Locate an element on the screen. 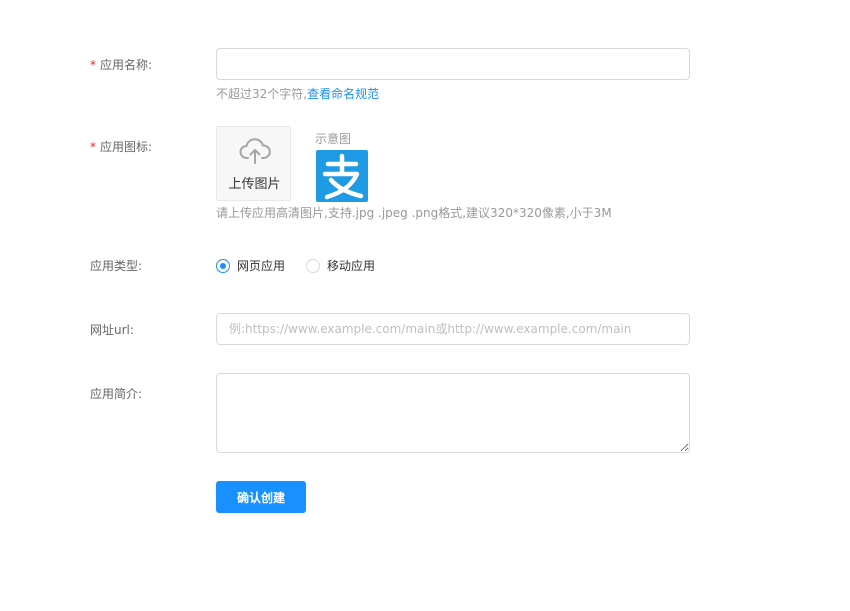 This screenshot has height=611, width=850. radio-unchecked-icon is located at coordinates (313, 266).